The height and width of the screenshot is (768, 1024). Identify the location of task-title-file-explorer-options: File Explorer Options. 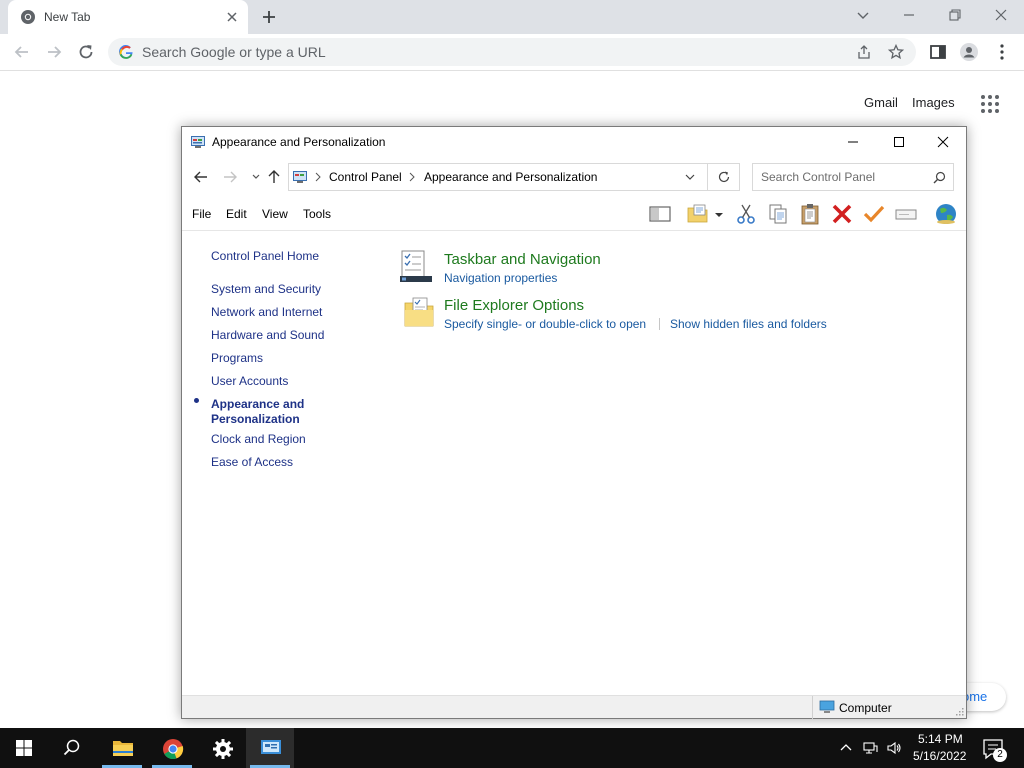
(514, 305).